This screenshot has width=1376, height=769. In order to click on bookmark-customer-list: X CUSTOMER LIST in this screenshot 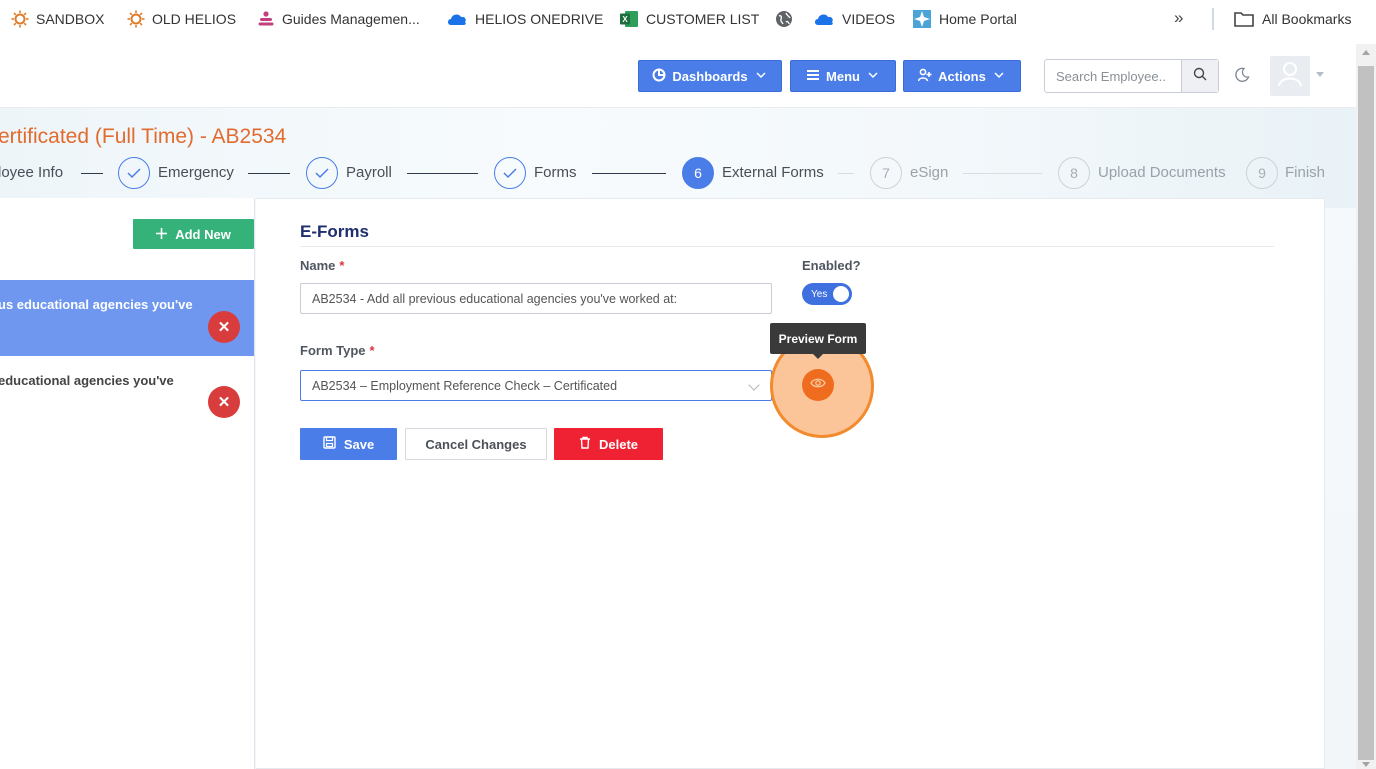, I will do `click(689, 19)`.